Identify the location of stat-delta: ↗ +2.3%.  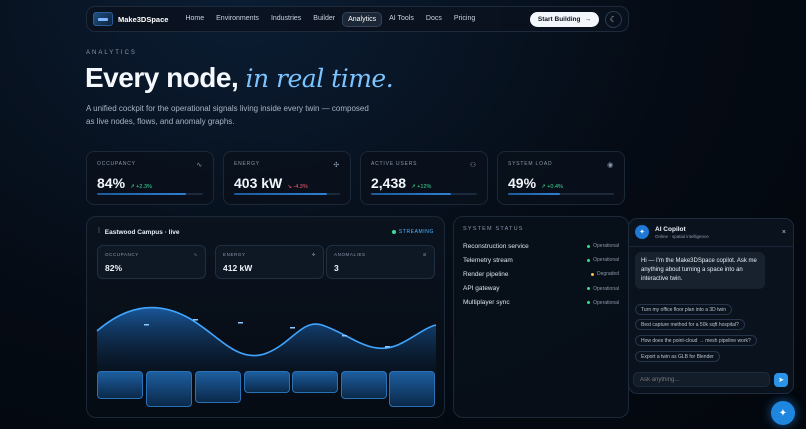
(141, 187).